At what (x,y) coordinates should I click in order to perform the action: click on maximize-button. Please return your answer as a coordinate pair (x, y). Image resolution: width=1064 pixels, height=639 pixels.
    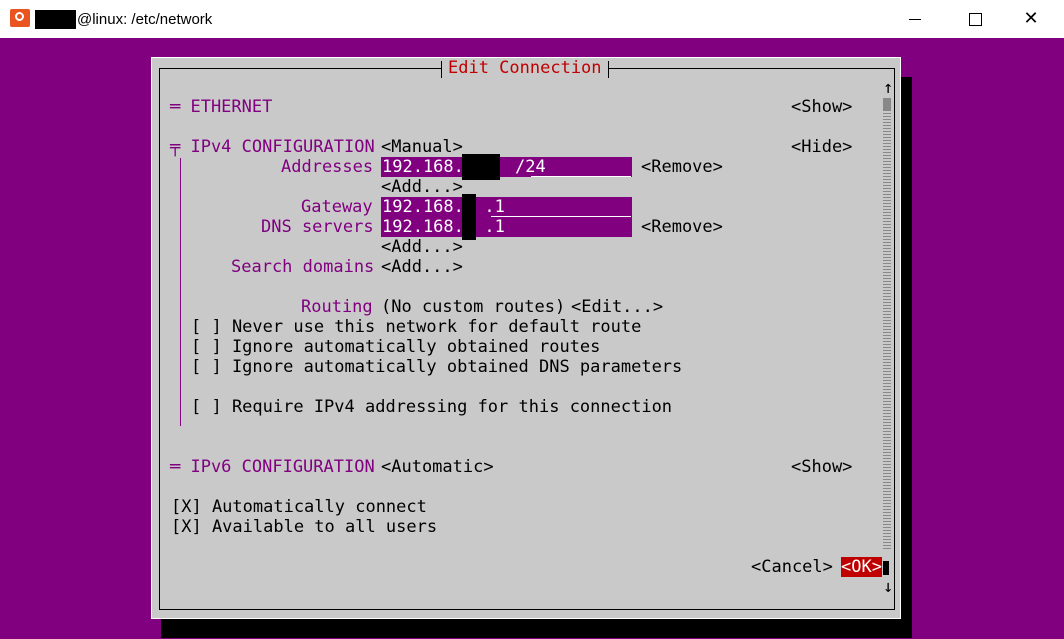
    Looking at the image, I should click on (975, 19).